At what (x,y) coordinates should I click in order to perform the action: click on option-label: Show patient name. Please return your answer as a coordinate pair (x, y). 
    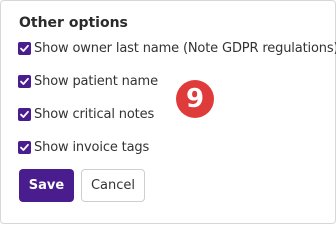
    Looking at the image, I should click on (96, 81).